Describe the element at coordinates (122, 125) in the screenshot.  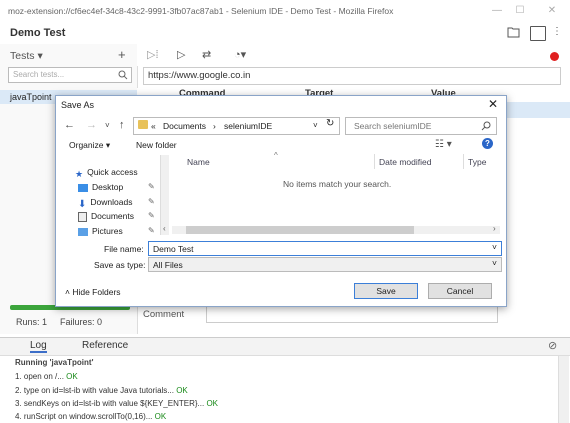
I see `up-icon: ↑` at that location.